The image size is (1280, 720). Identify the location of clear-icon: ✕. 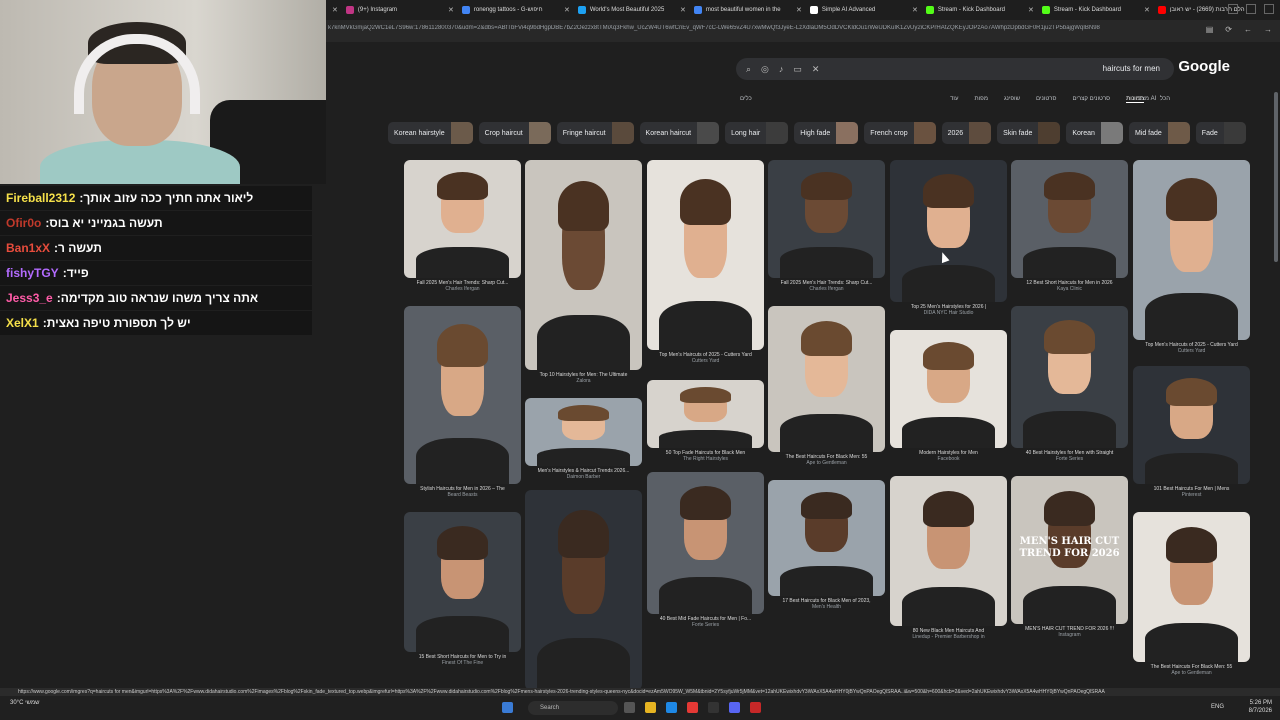
(816, 69).